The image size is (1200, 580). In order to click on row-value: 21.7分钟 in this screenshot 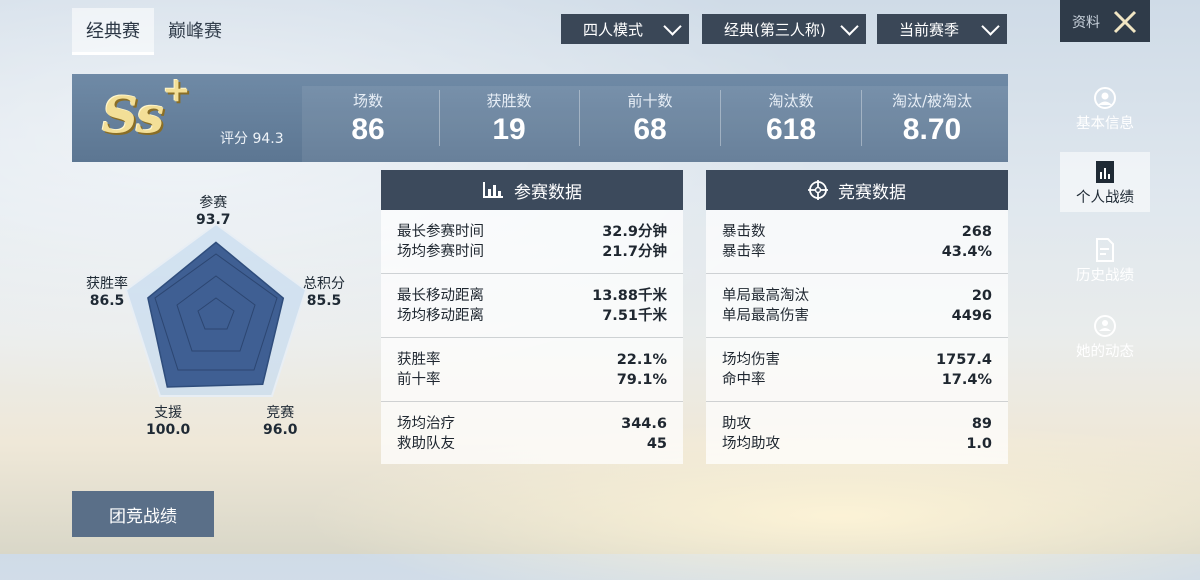, I will do `click(634, 252)`.